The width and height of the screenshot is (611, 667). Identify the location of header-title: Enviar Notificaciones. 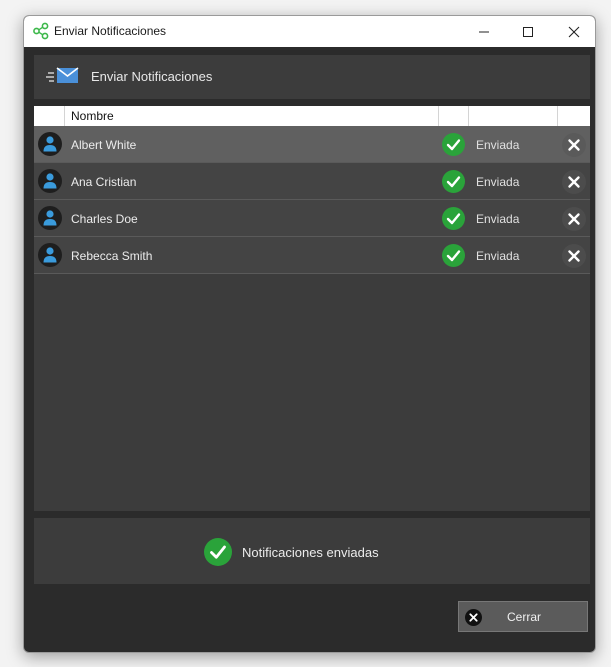
(152, 76).